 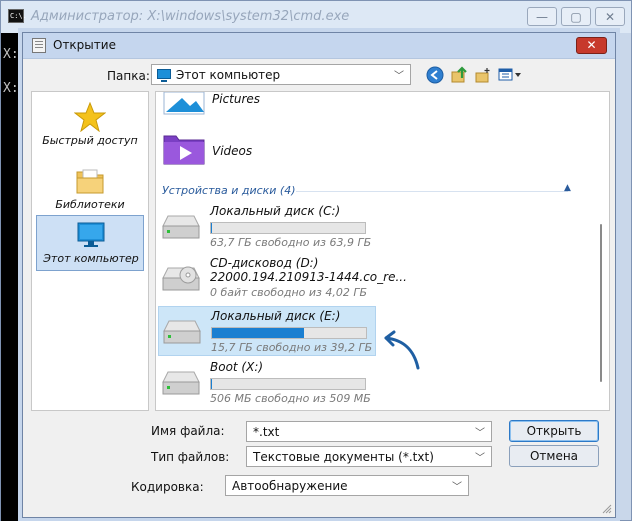 What do you see at coordinates (290, 486) in the screenshot?
I see `encoding-value: Автообнаружение` at bounding box center [290, 486].